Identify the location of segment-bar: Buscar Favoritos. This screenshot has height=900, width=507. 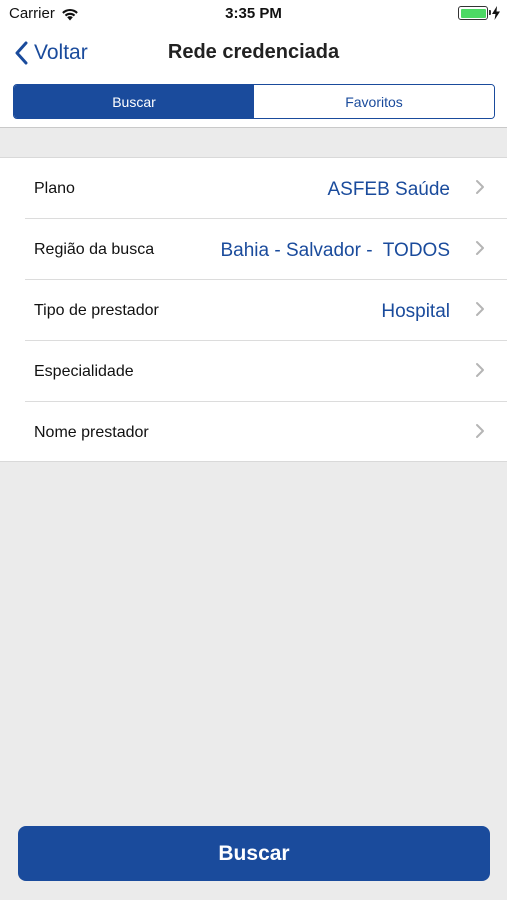
(253, 103).